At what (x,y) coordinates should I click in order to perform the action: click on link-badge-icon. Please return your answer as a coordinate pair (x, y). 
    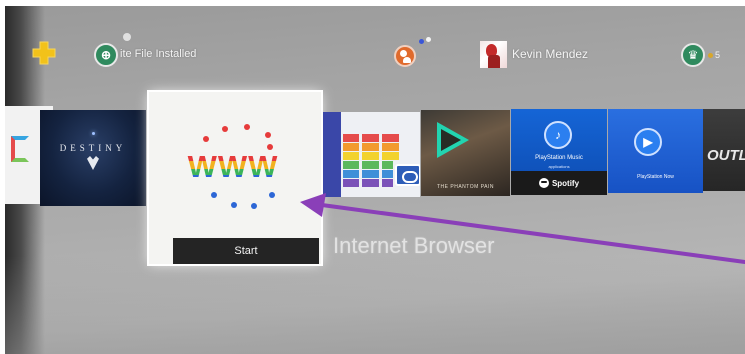
    Looking at the image, I should click on (407, 175).